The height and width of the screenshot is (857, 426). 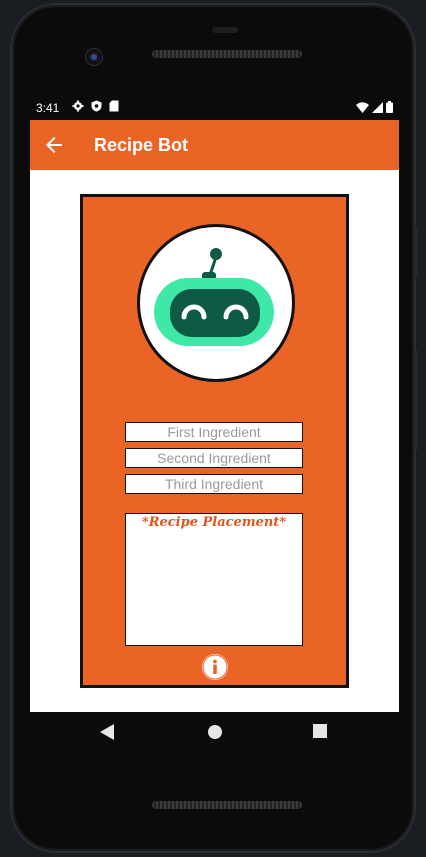 What do you see at coordinates (320, 731) in the screenshot?
I see `recents-square-icon` at bounding box center [320, 731].